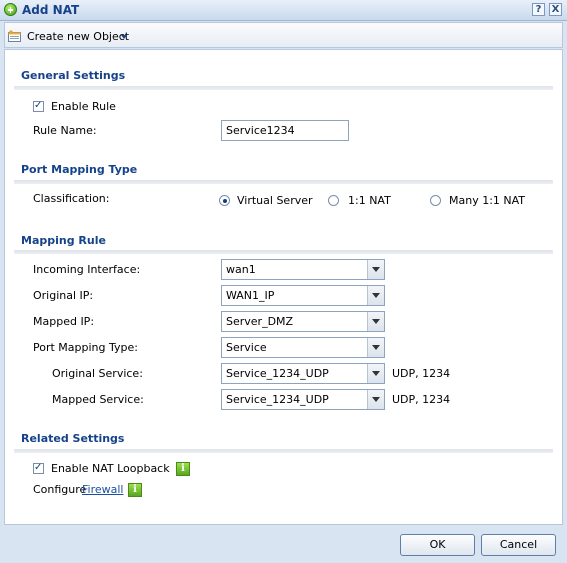  Describe the element at coordinates (246, 347) in the screenshot. I see `port-mapping-type-value: Service` at that location.